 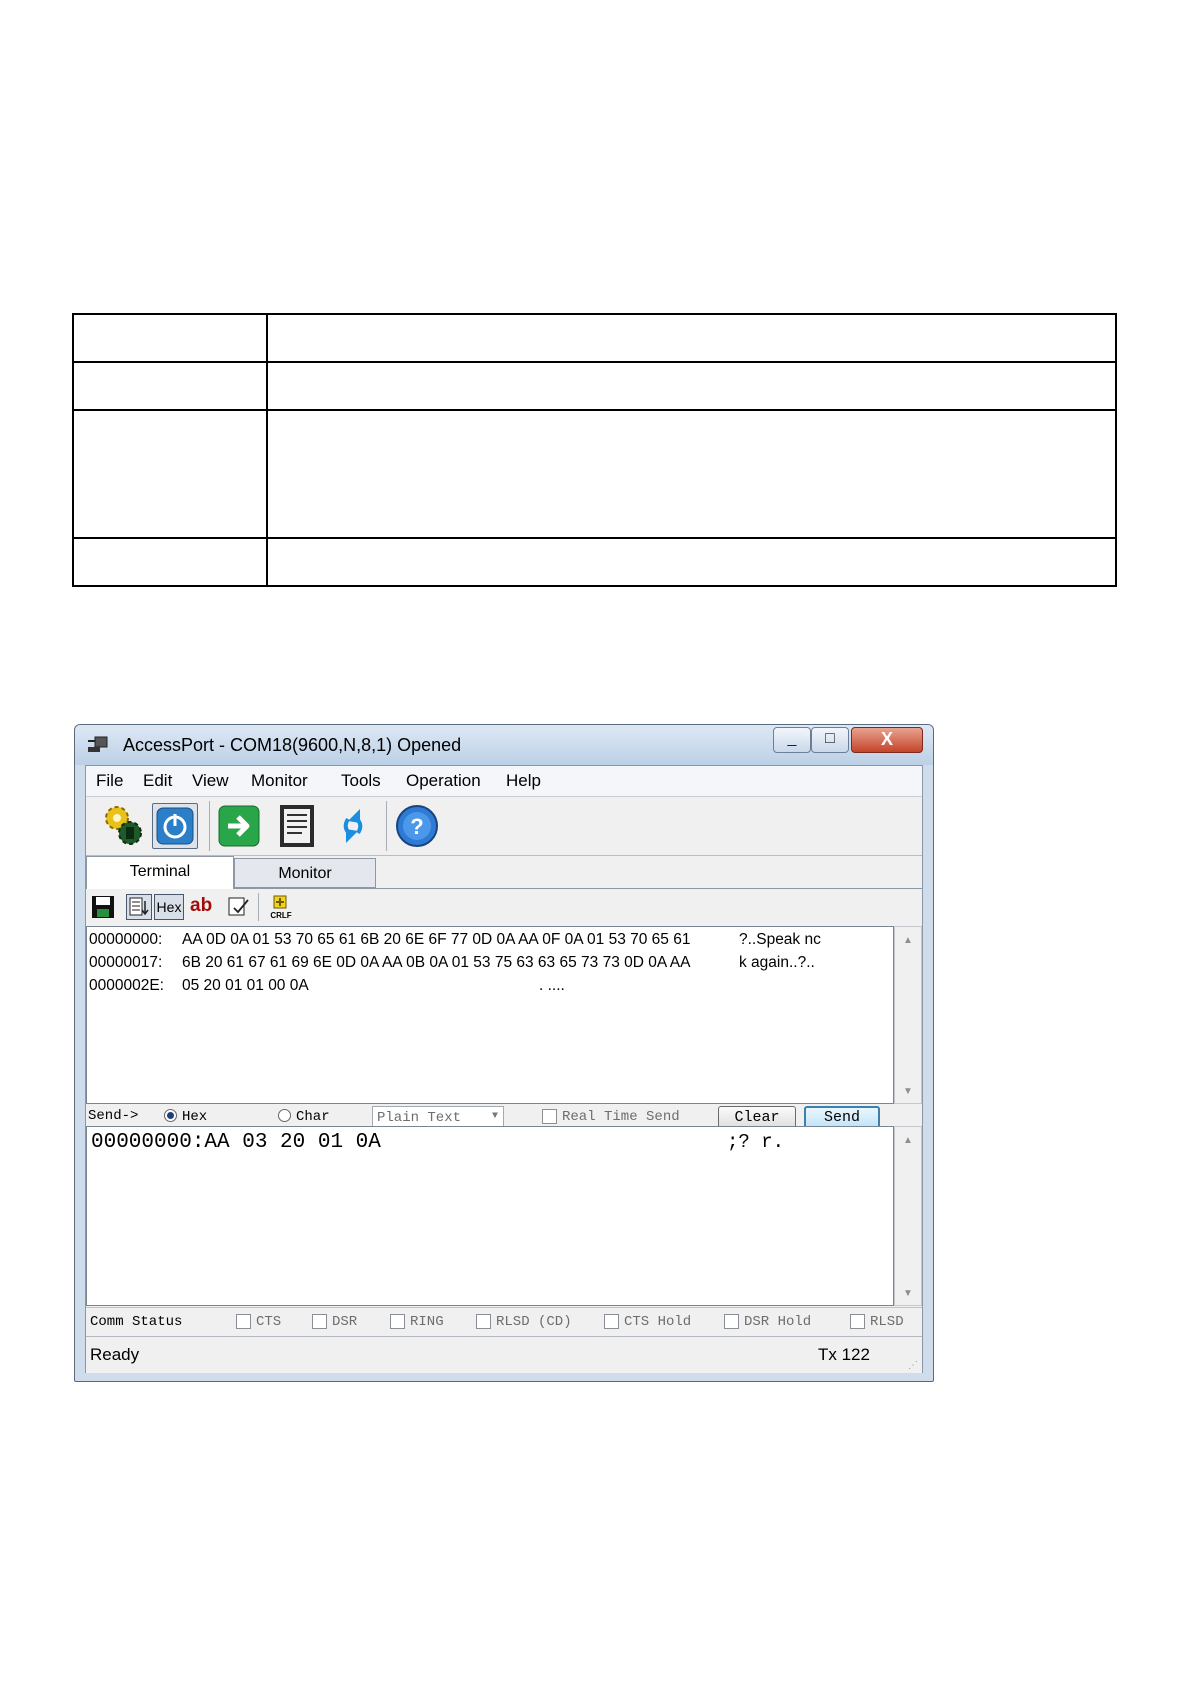 I want to click on send-label: Send->, so click(x=113, y=1116).